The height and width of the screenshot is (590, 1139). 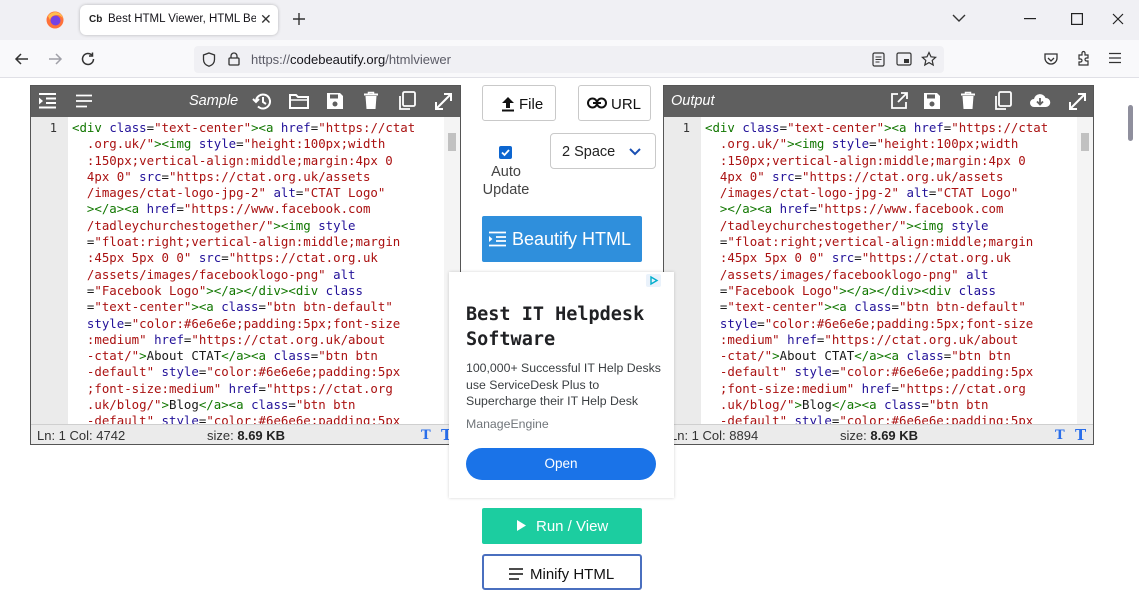 I want to click on line-number: 1, so click(x=686, y=128).